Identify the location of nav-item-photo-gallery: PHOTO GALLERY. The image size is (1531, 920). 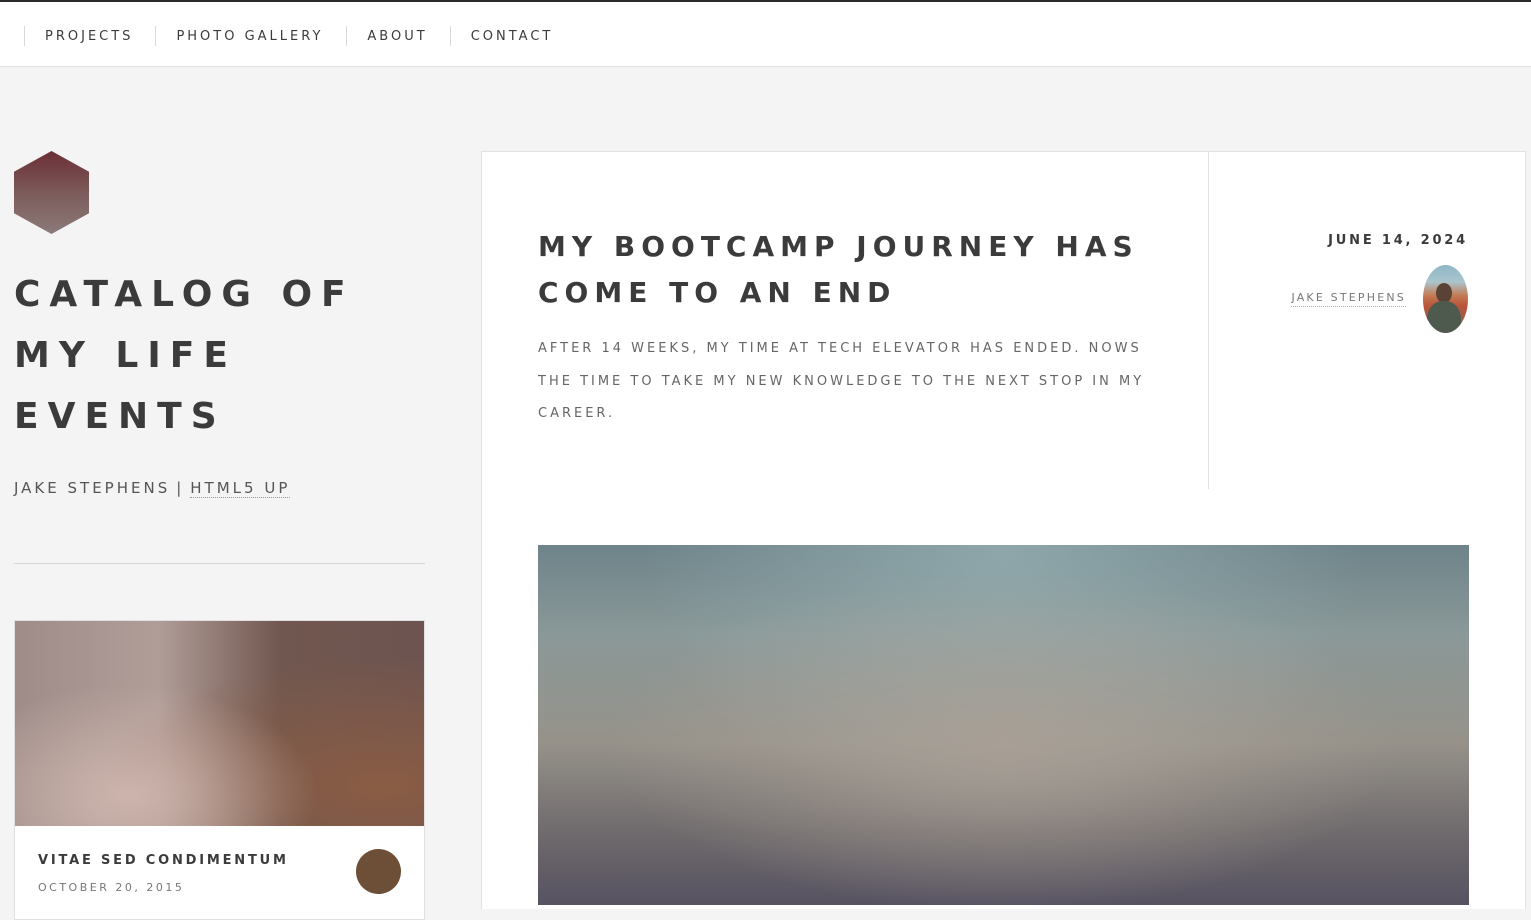
(250, 36).